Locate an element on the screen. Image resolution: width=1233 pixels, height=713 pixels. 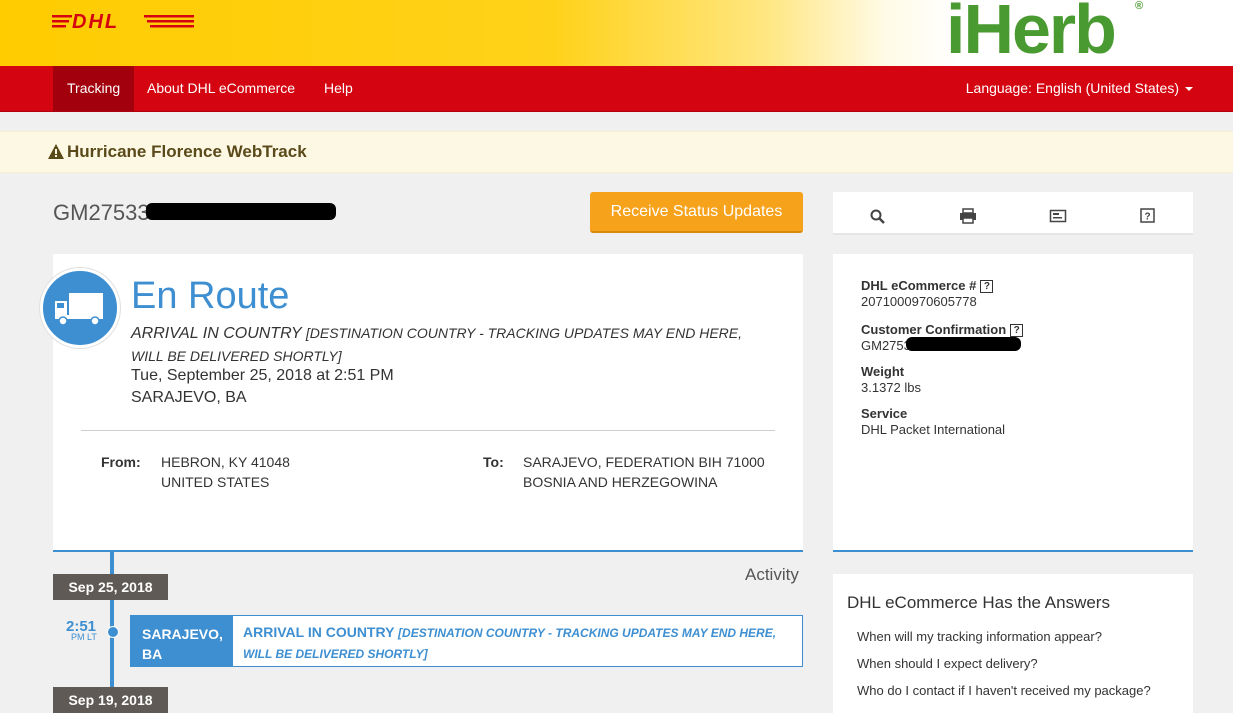
nav-tracking: Tracking is located at coordinates (94, 88).